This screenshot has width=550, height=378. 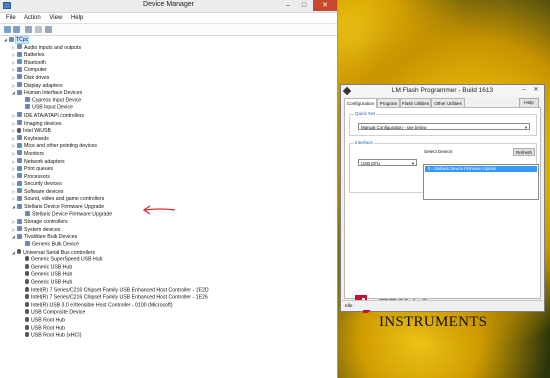 What do you see at coordinates (168, 124) in the screenshot?
I see `tree-item: ▷ Imaging devices` at bounding box center [168, 124].